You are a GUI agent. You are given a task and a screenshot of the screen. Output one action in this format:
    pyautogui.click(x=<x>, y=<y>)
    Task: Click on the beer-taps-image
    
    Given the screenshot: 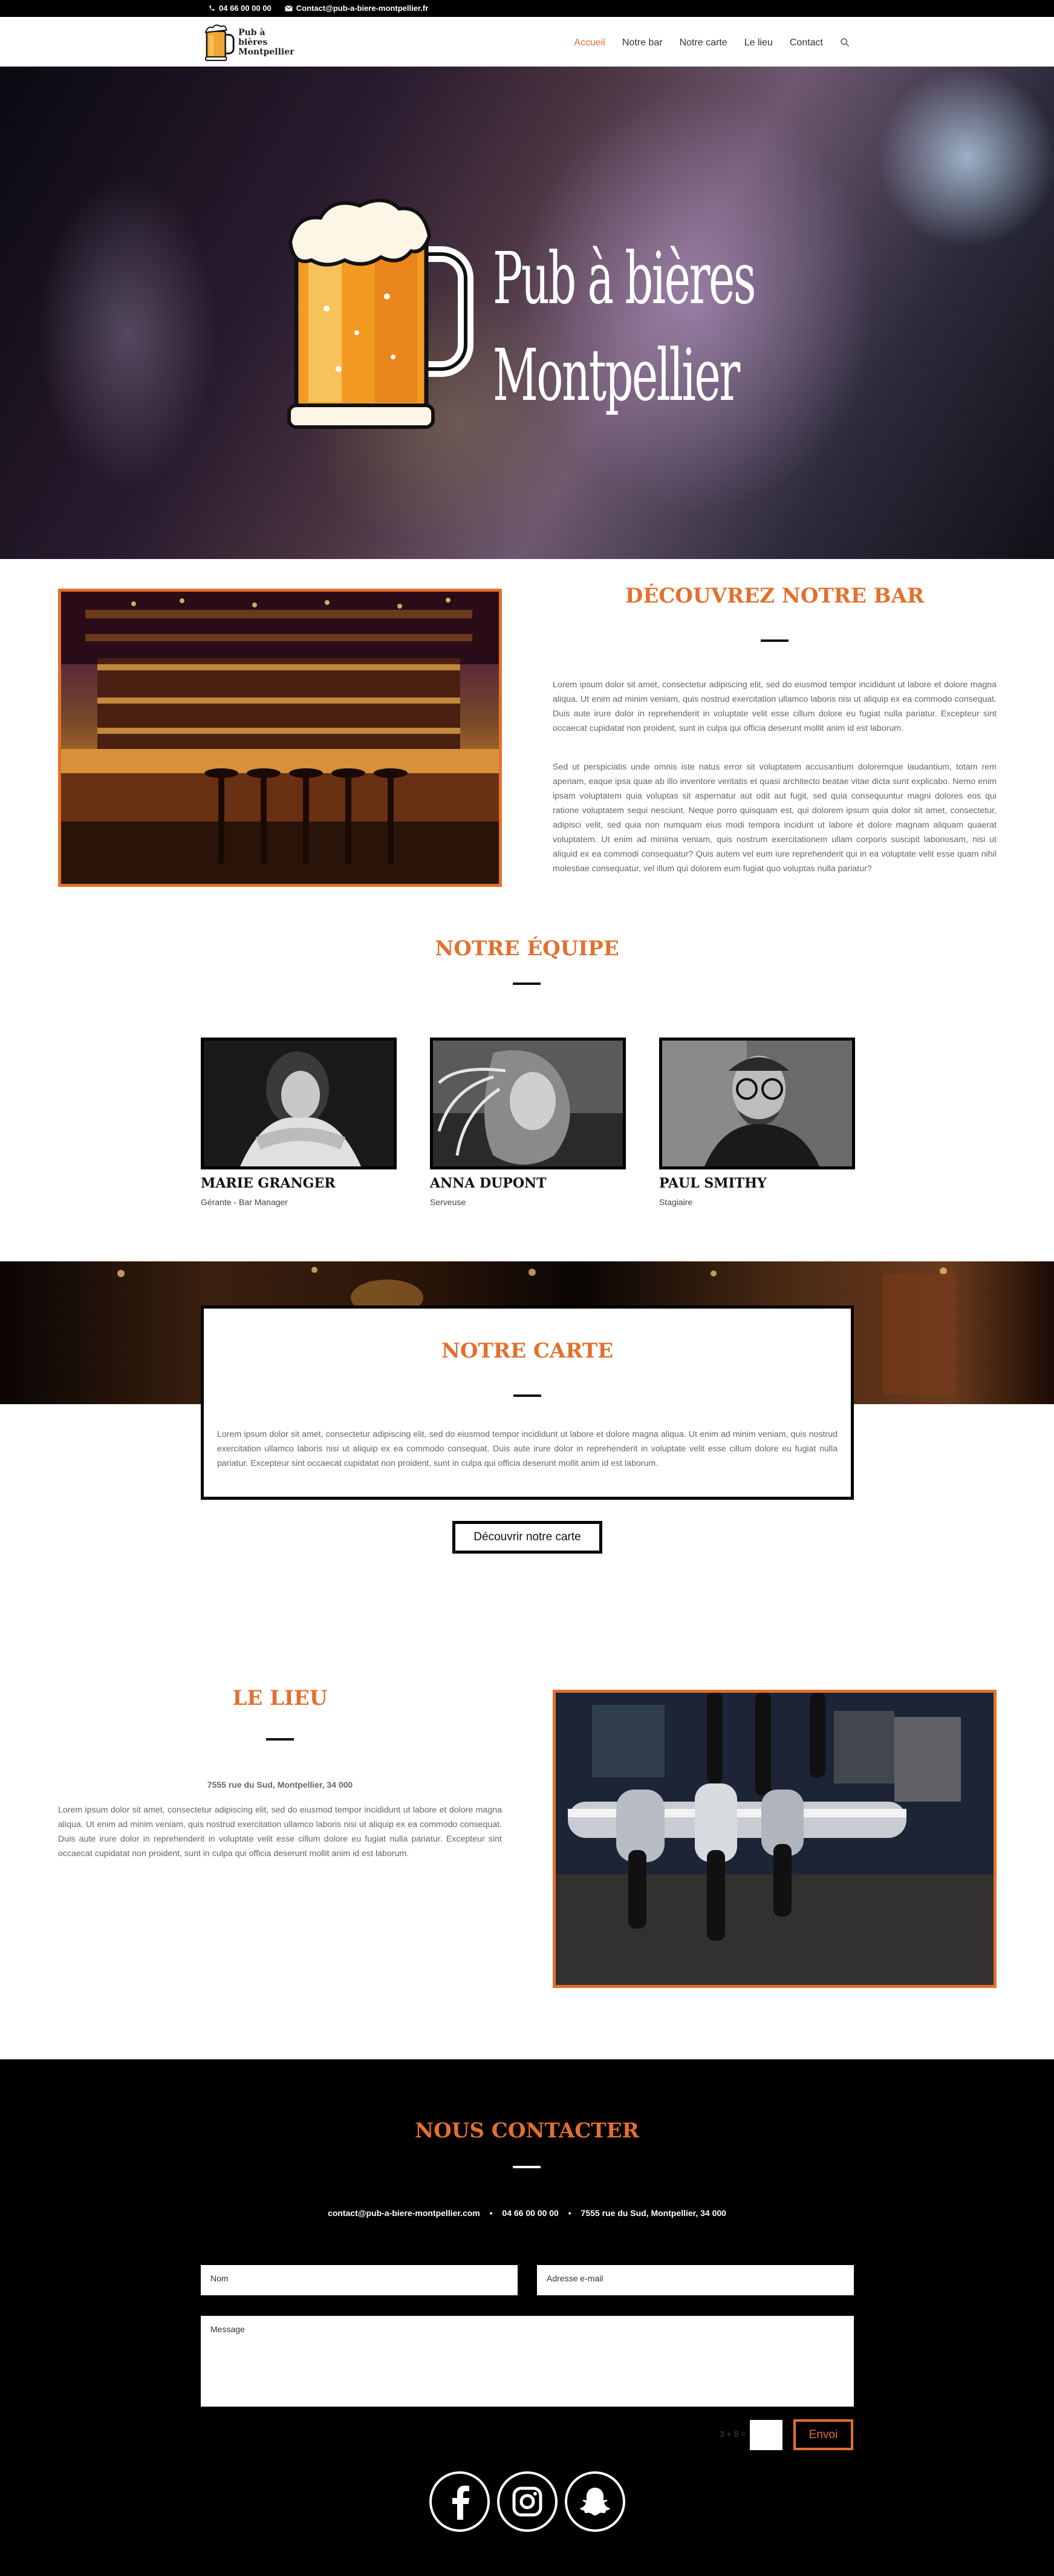 What is the action you would take?
    pyautogui.click(x=775, y=1839)
    